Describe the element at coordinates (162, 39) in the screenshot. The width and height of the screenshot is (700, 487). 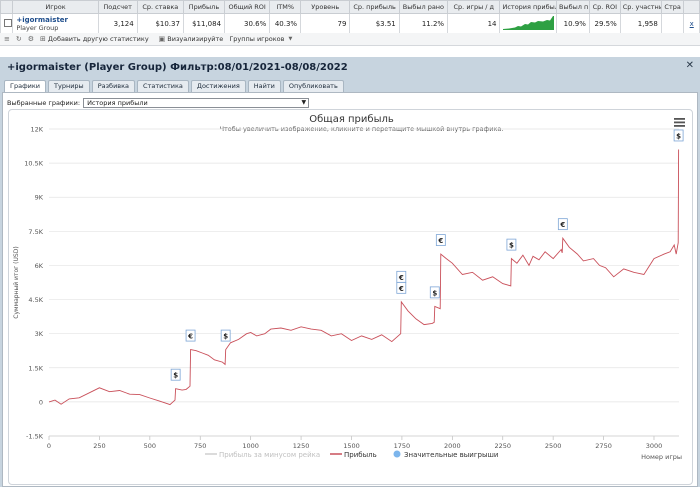
I see `image-icon: ▣` at that location.